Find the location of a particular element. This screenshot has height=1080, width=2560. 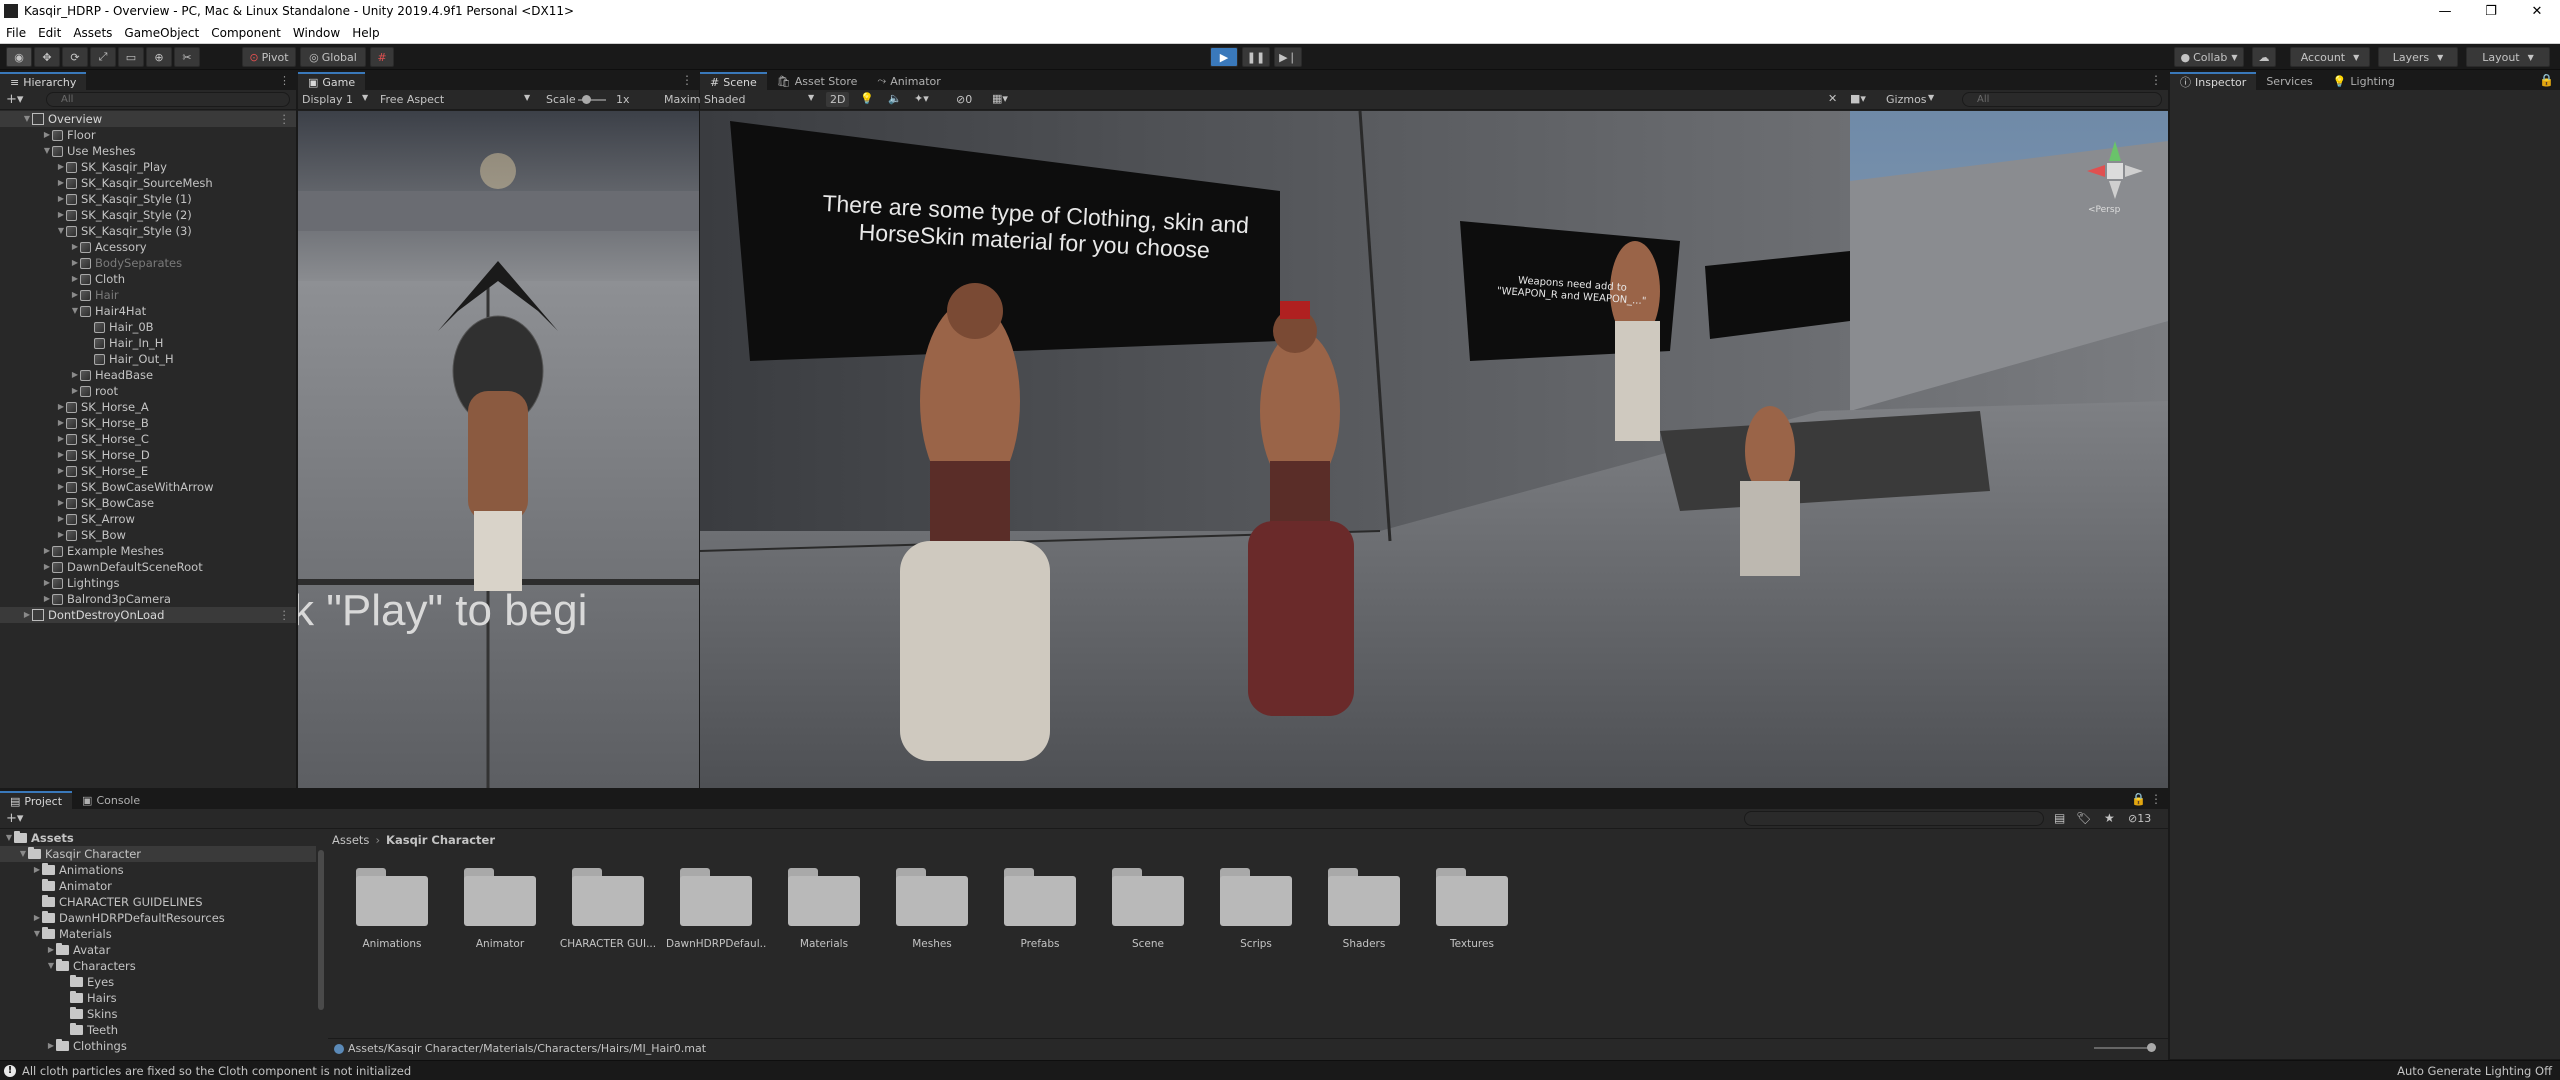

hierarchy-item: ▶ SK_BowCase is located at coordinates (148, 503).